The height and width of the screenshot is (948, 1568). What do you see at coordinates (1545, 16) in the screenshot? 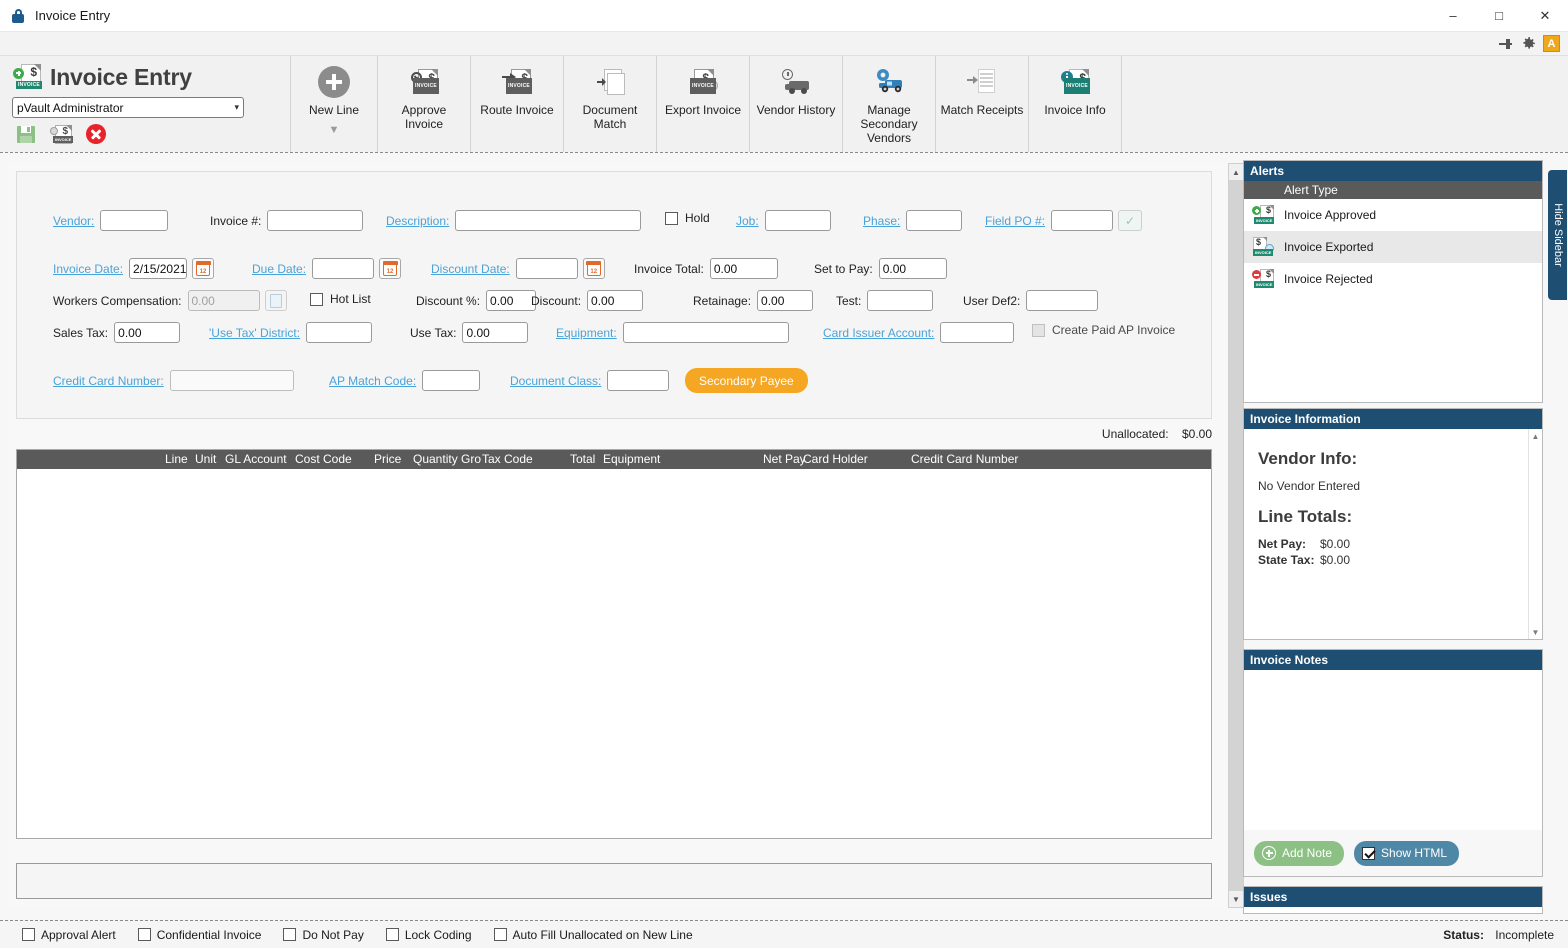
I see `close-button: ✕` at bounding box center [1545, 16].